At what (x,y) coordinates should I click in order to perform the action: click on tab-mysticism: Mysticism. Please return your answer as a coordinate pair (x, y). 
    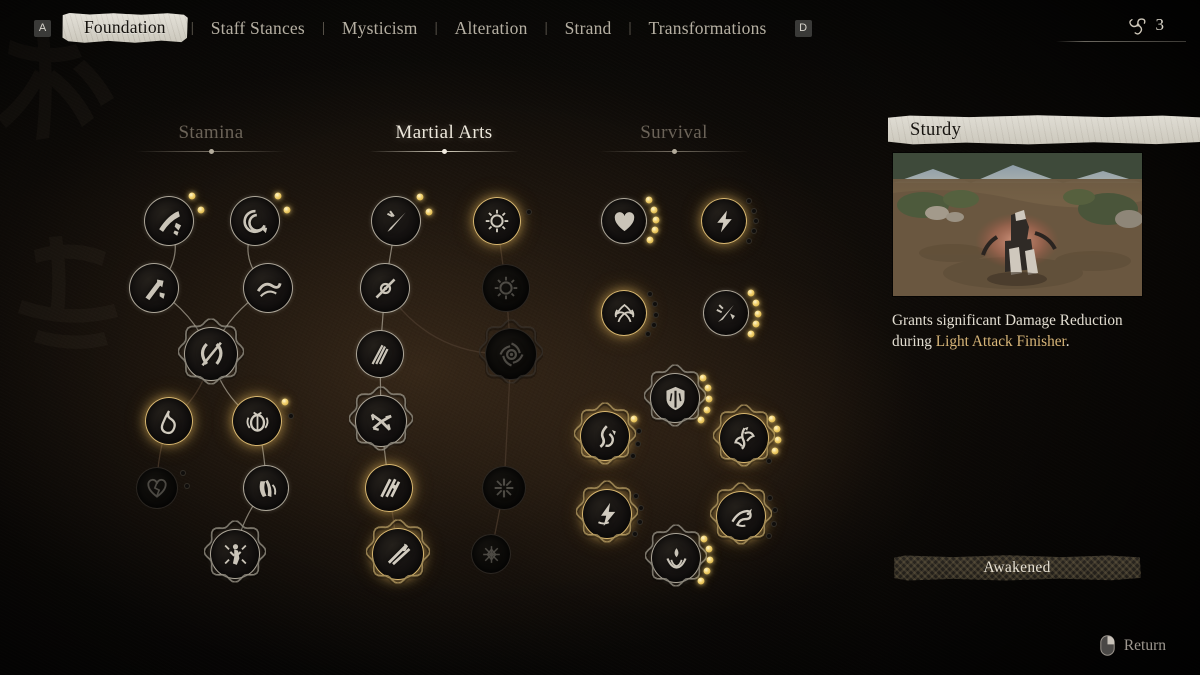
    Looking at the image, I should click on (380, 28).